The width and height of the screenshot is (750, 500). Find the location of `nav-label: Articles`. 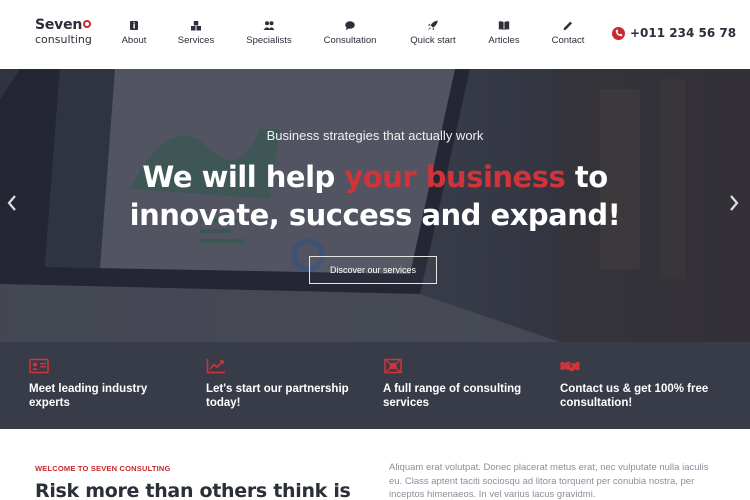

nav-label: Articles is located at coordinates (504, 40).